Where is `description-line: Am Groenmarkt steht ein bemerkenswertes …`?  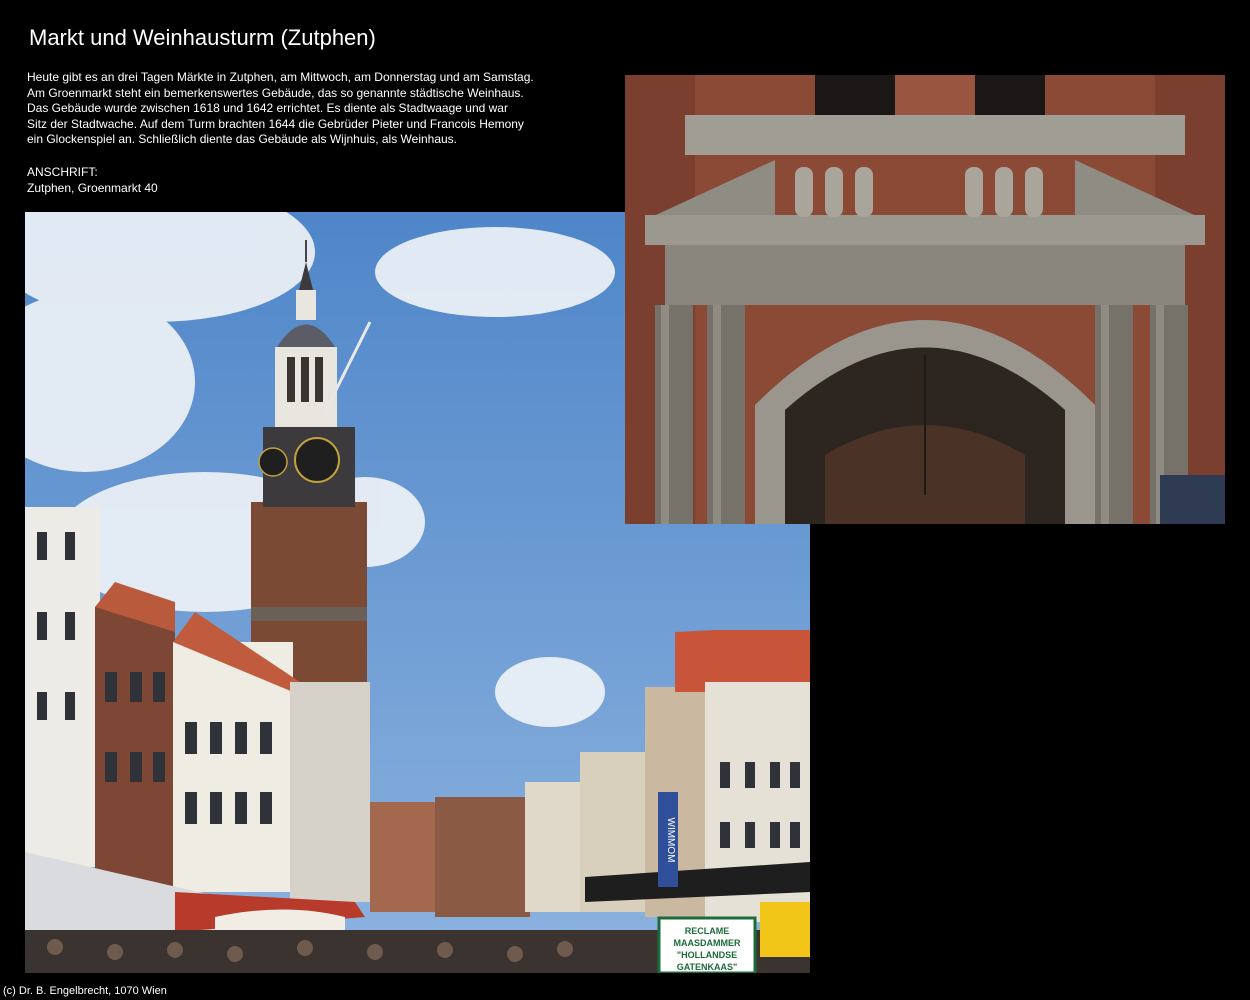 description-line: Am Groenmarkt steht ein bemerkenswertes … is located at coordinates (275, 92).